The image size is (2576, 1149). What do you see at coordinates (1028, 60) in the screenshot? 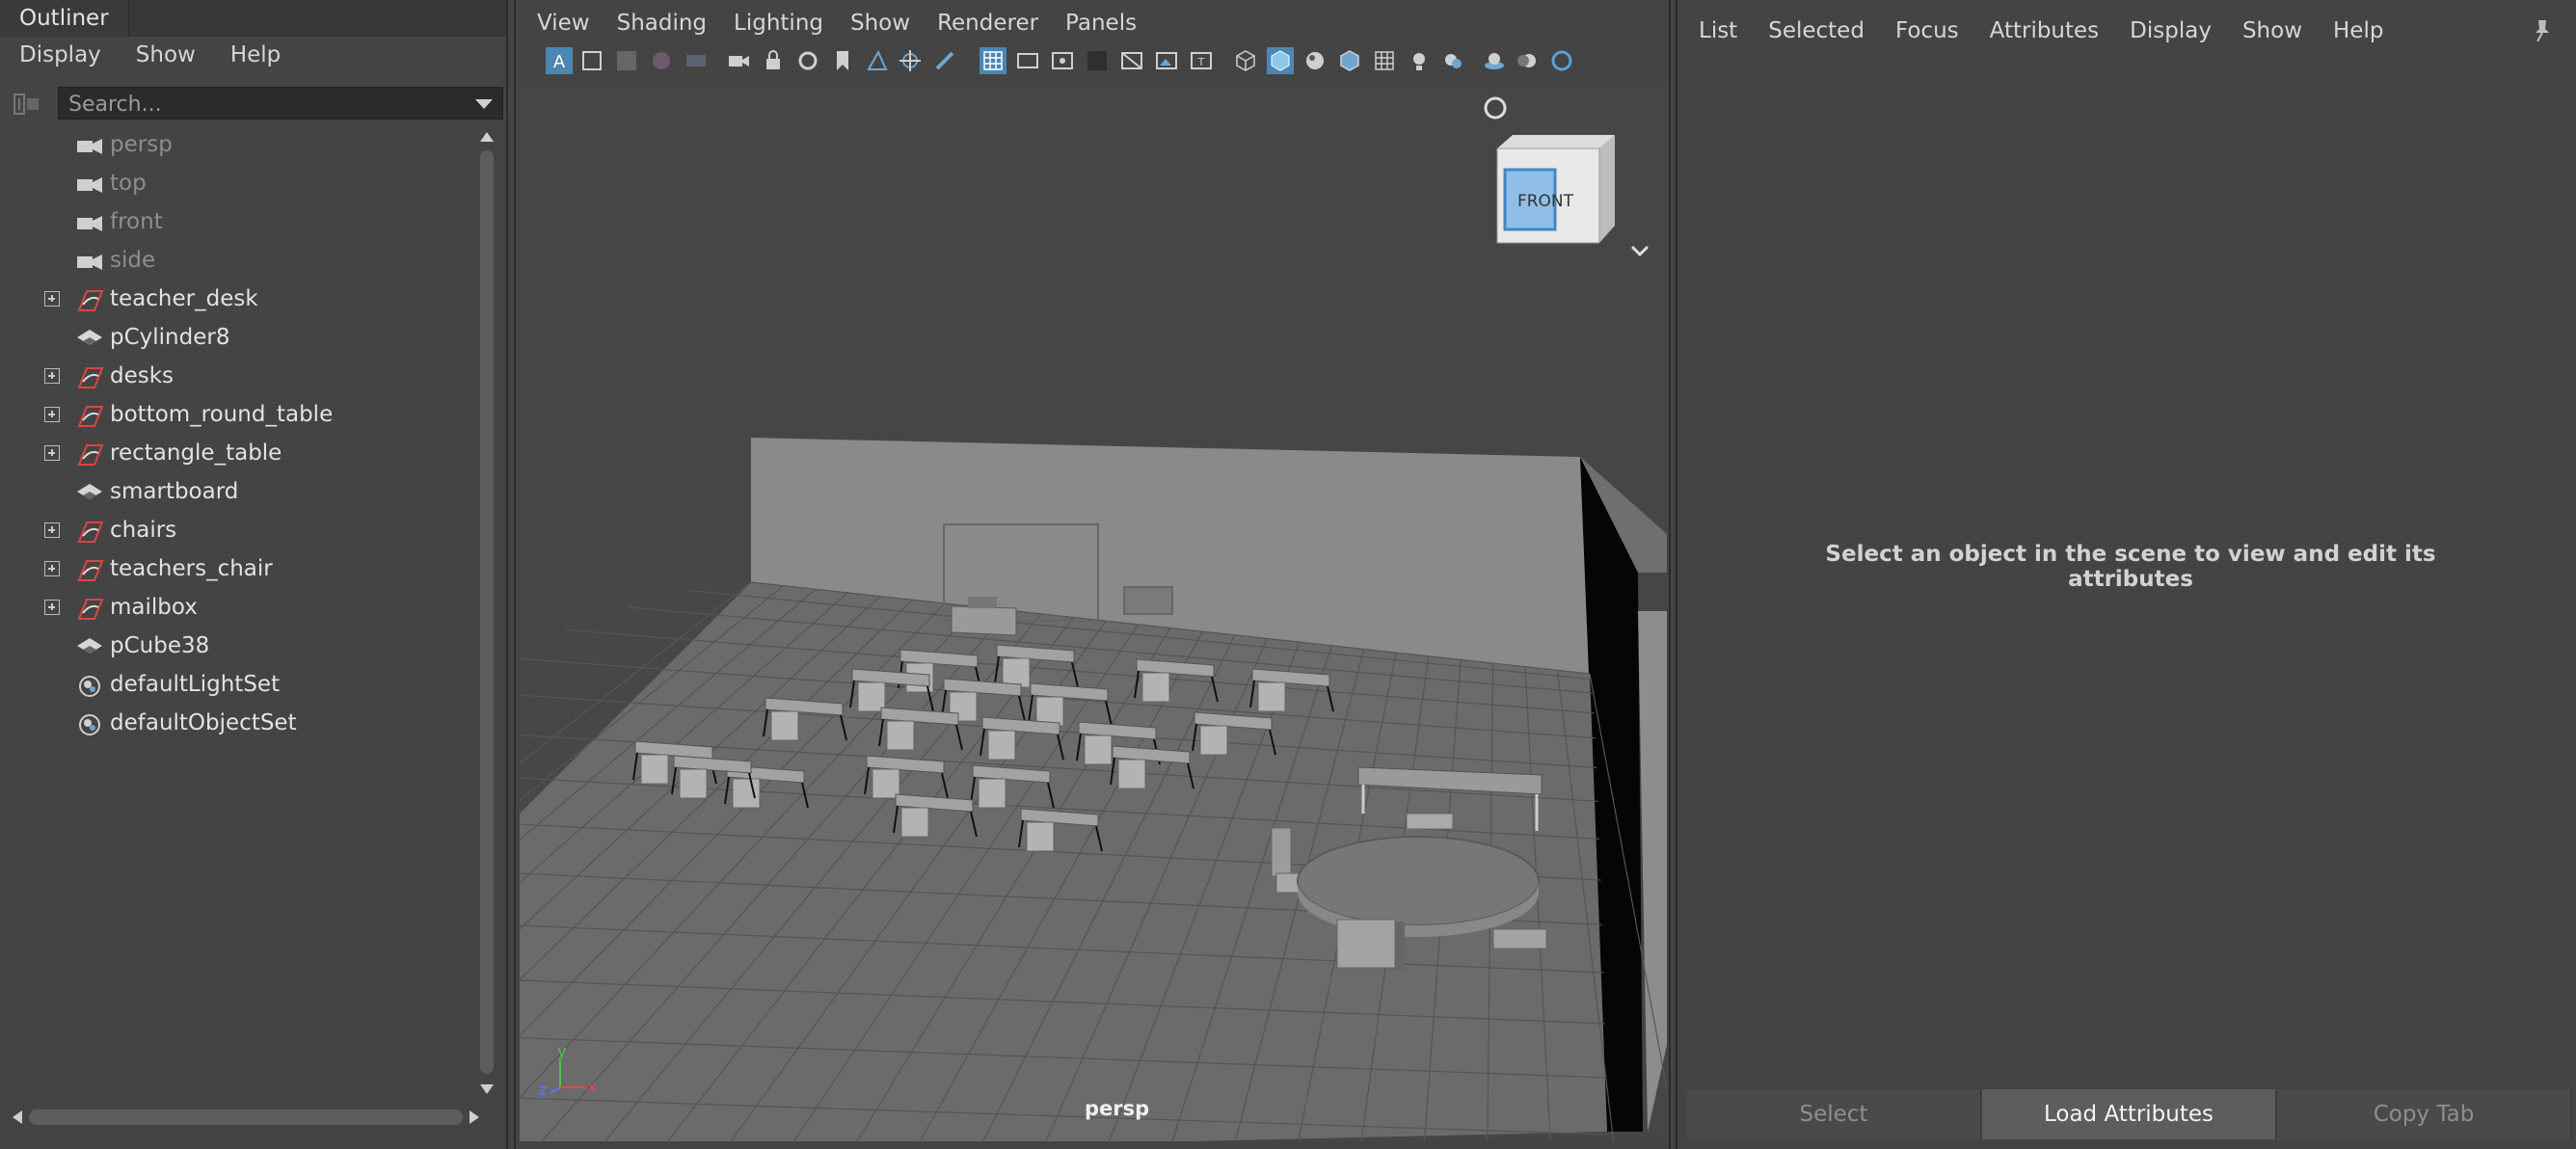
I see `film-icon` at bounding box center [1028, 60].